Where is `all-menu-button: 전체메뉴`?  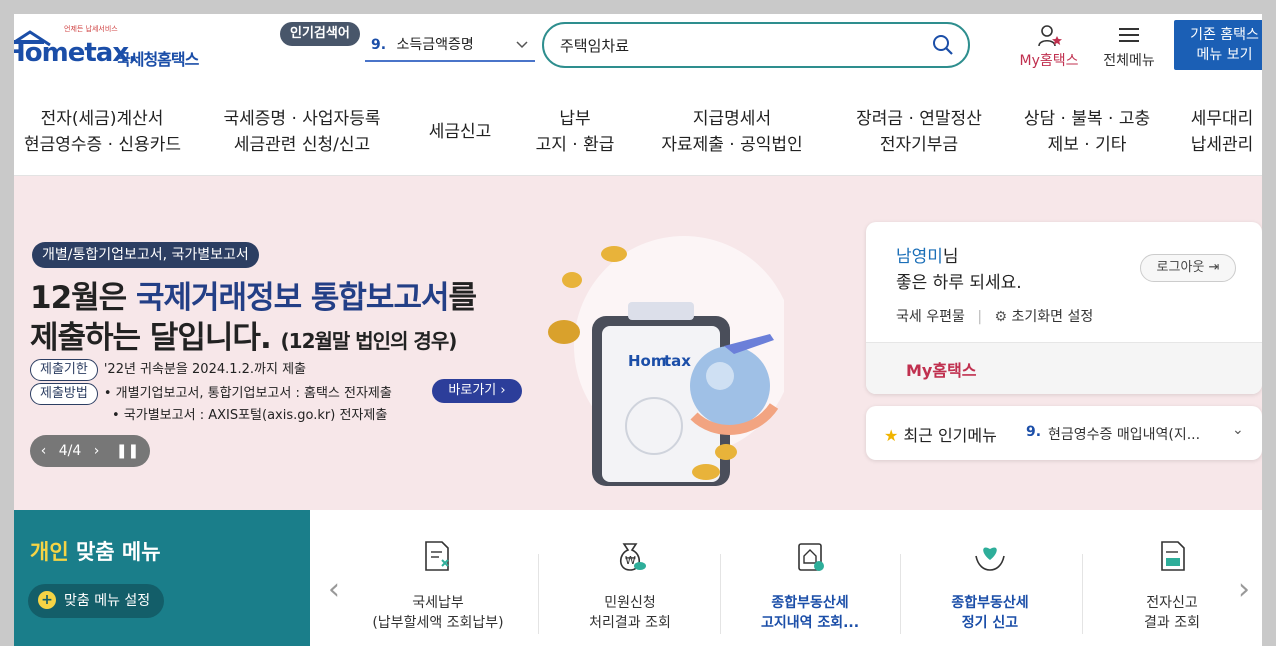 all-menu-button: 전체메뉴 is located at coordinates (1129, 47).